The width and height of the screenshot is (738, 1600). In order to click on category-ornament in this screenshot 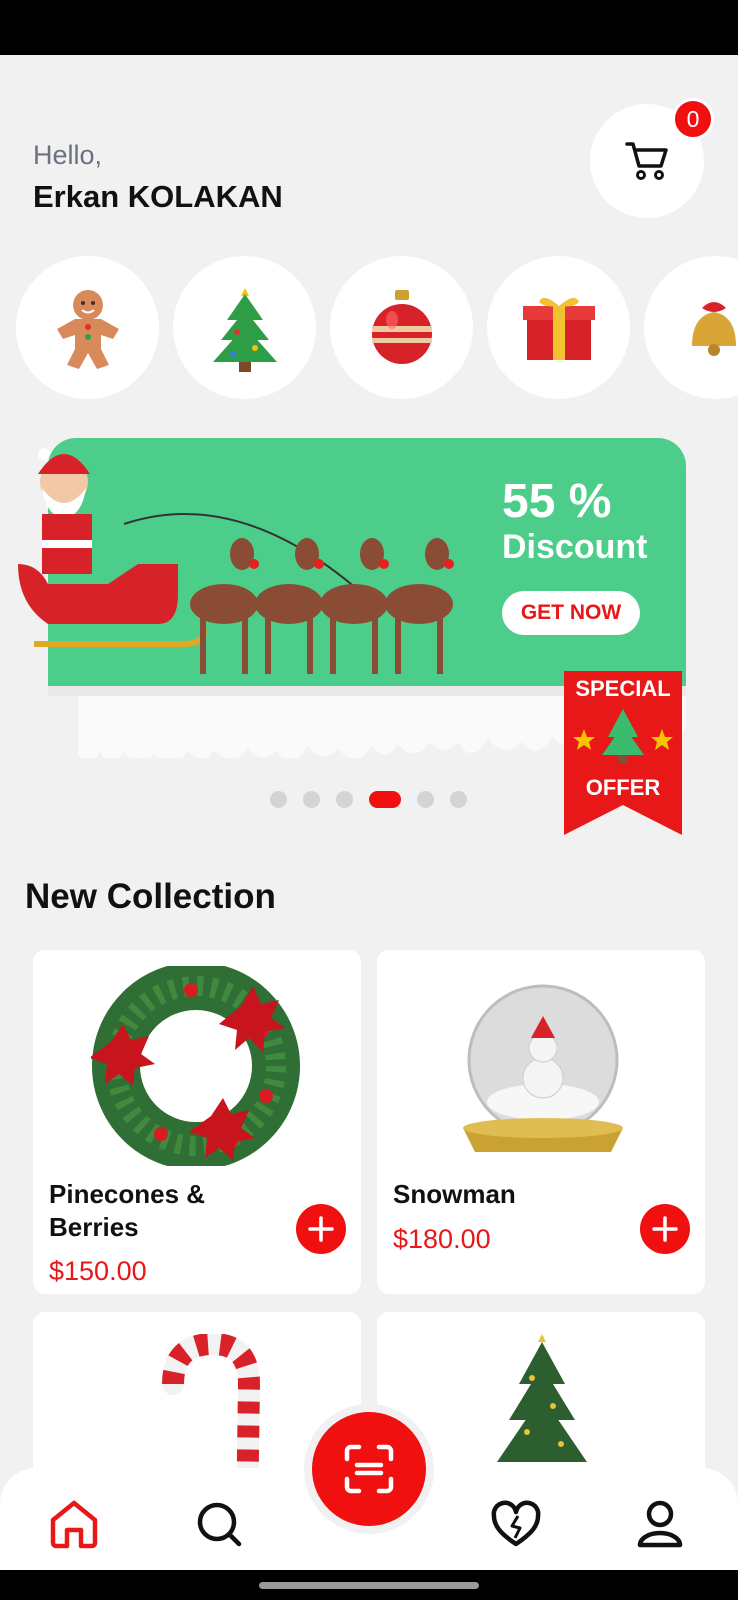, I will do `click(401, 327)`.